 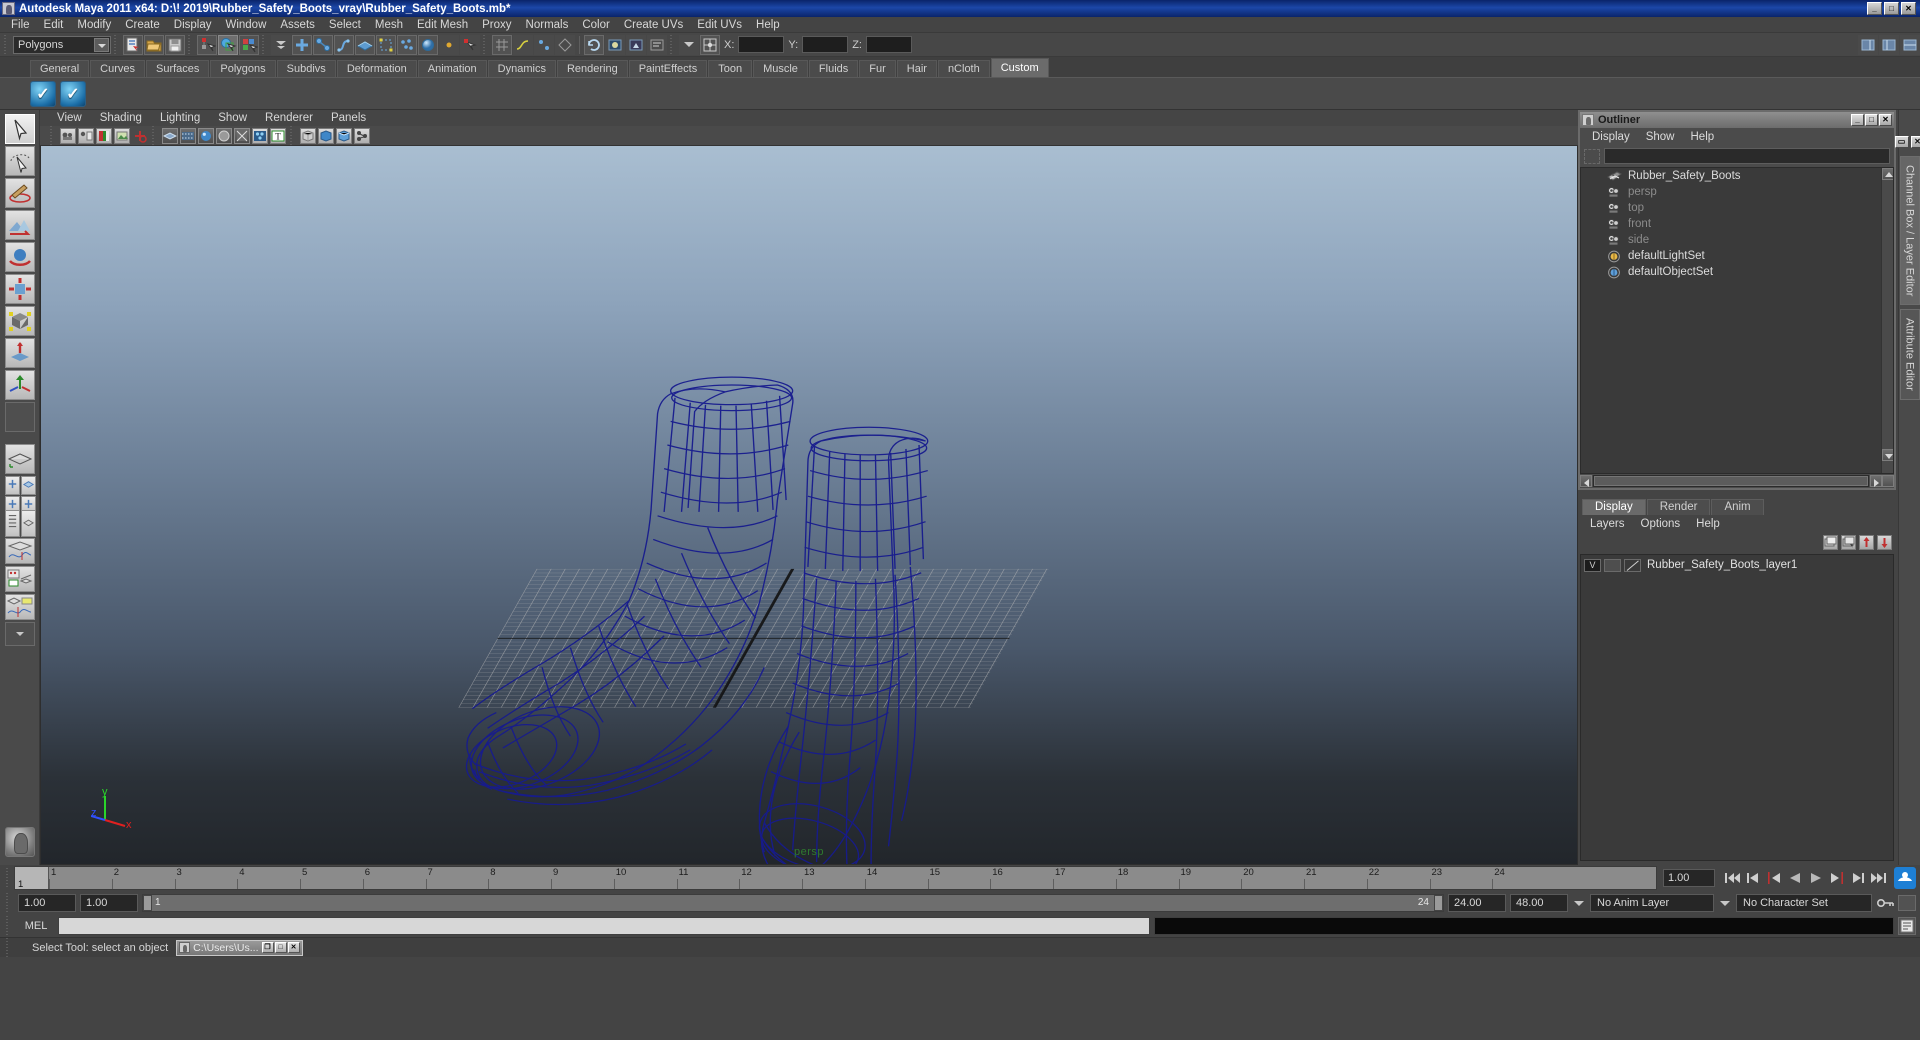 What do you see at coordinates (653, 25) in the screenshot?
I see `menu-create-uvs: Create UVs` at bounding box center [653, 25].